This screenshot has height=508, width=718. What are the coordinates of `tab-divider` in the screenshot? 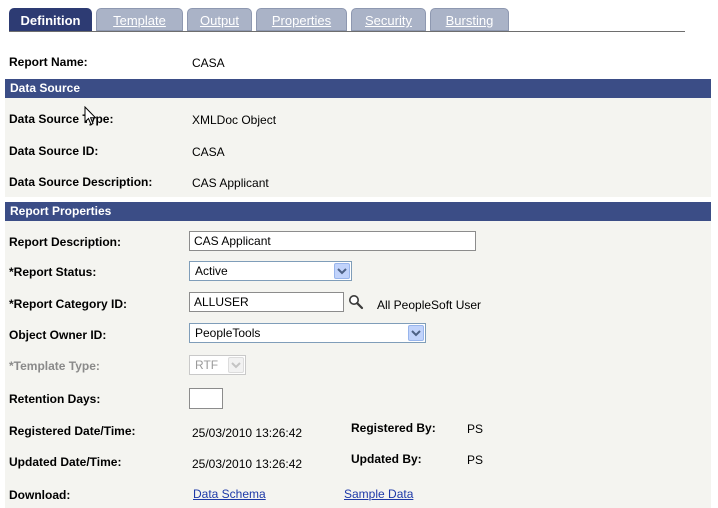 It's located at (347, 31).